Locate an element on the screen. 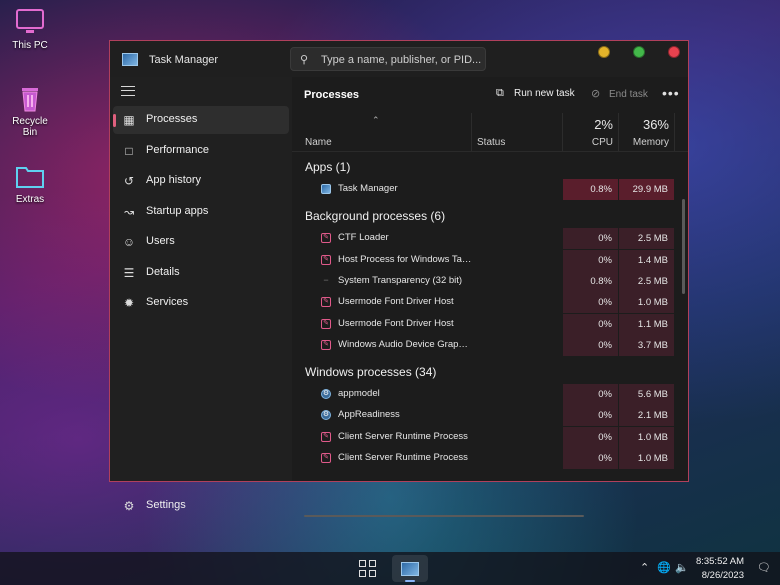  sidebar-item-performance: □ Performance is located at coordinates (201, 151).